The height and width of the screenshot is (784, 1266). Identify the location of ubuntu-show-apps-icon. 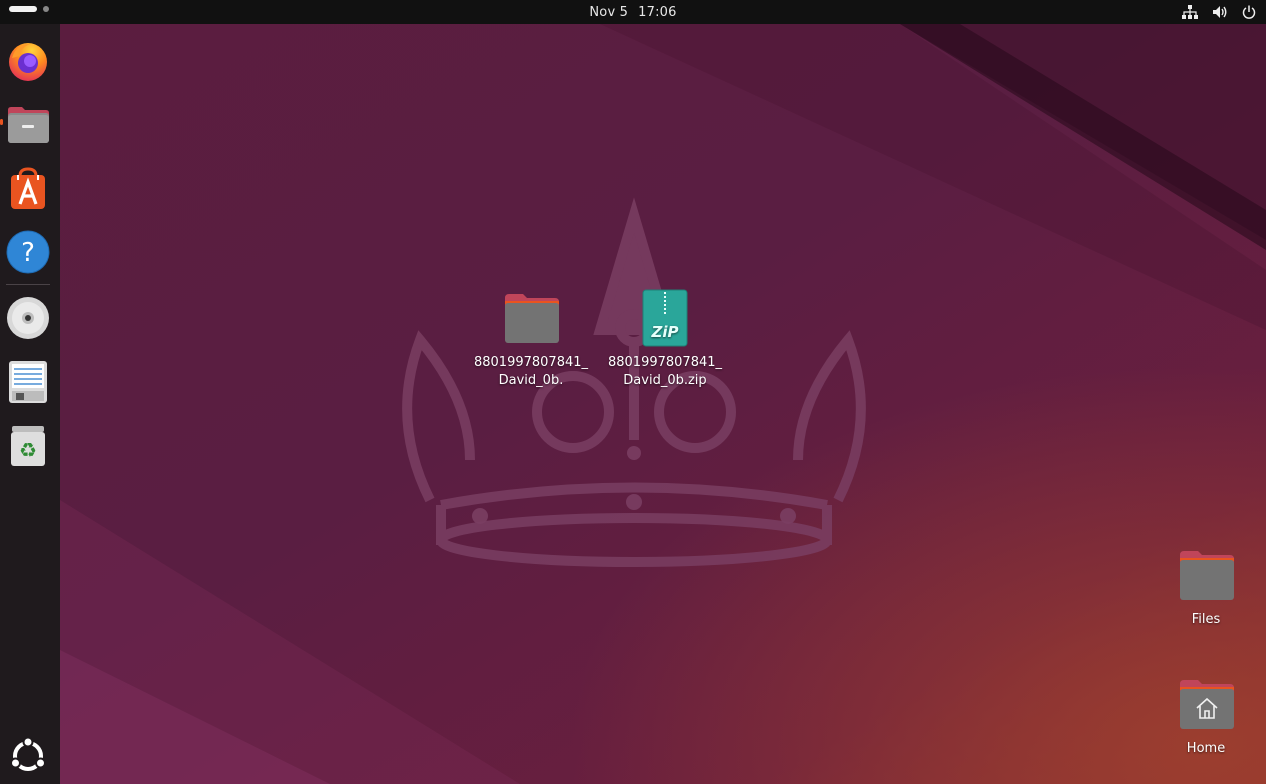
(28, 753).